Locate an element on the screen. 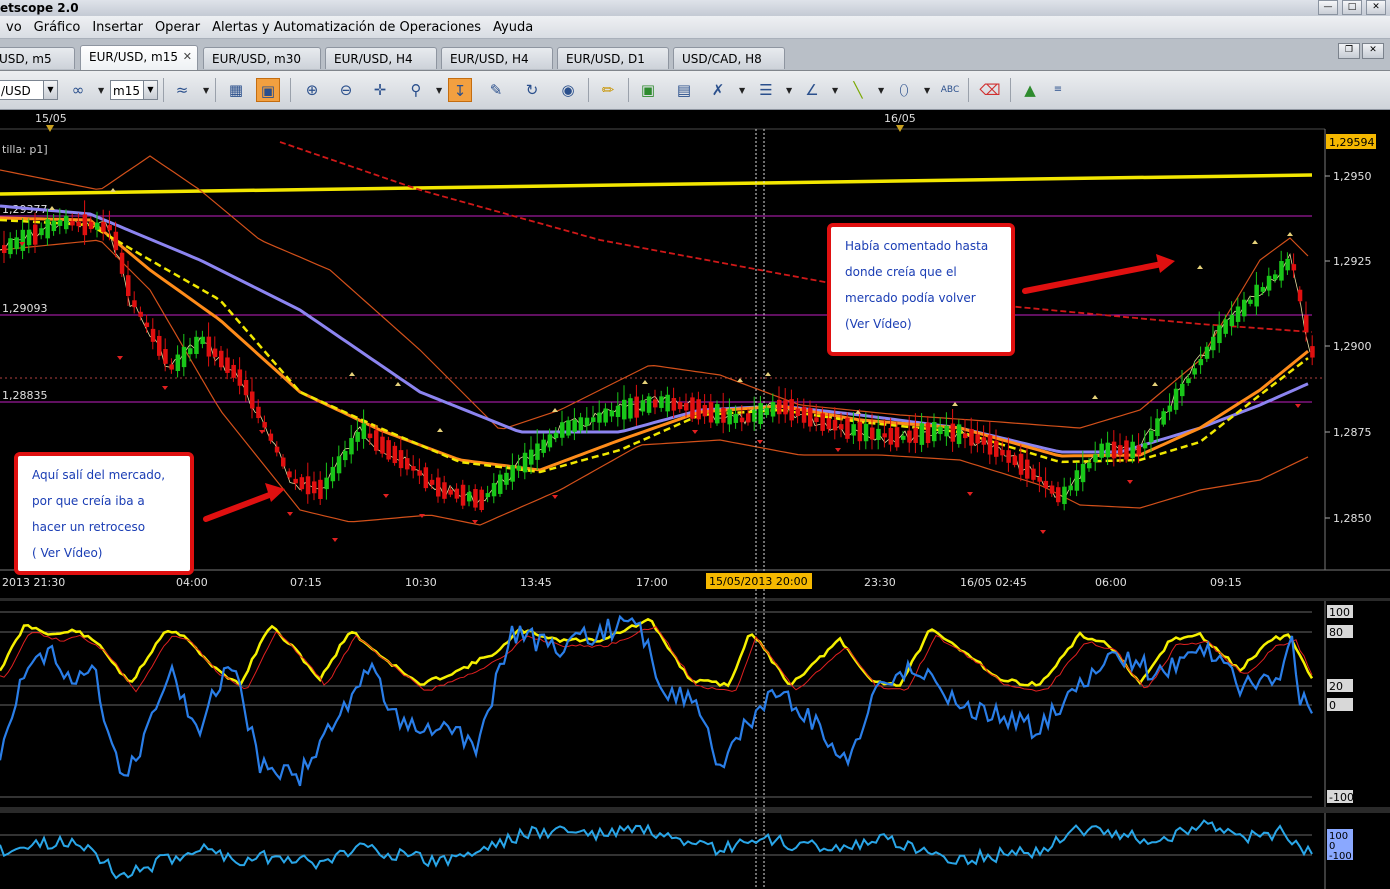  ruler-icon: ✏ is located at coordinates (608, 90).